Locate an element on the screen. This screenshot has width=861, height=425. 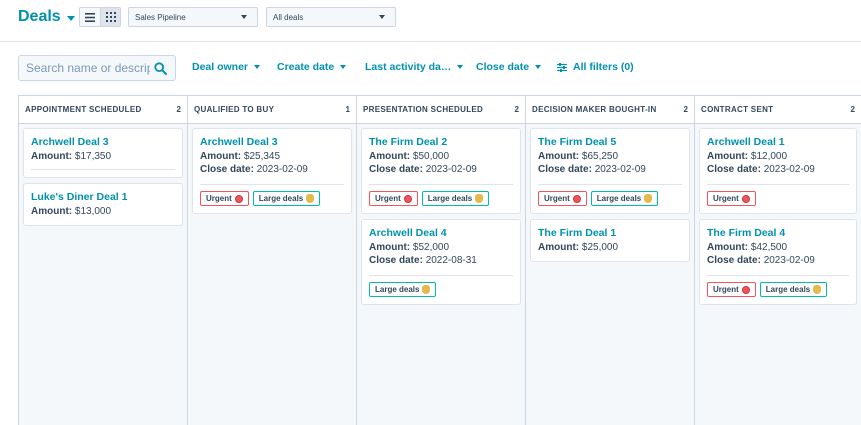
deal-name-link: The Firm Deal 4 is located at coordinates (778, 233).